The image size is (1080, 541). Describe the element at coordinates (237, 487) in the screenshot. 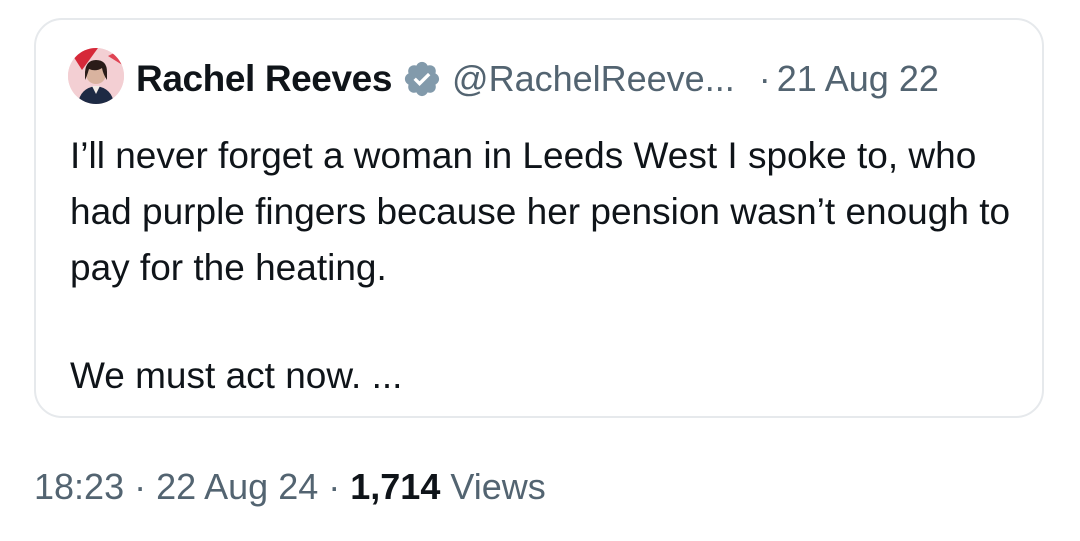

I see `tweet-date: 22 Aug 24` at that location.